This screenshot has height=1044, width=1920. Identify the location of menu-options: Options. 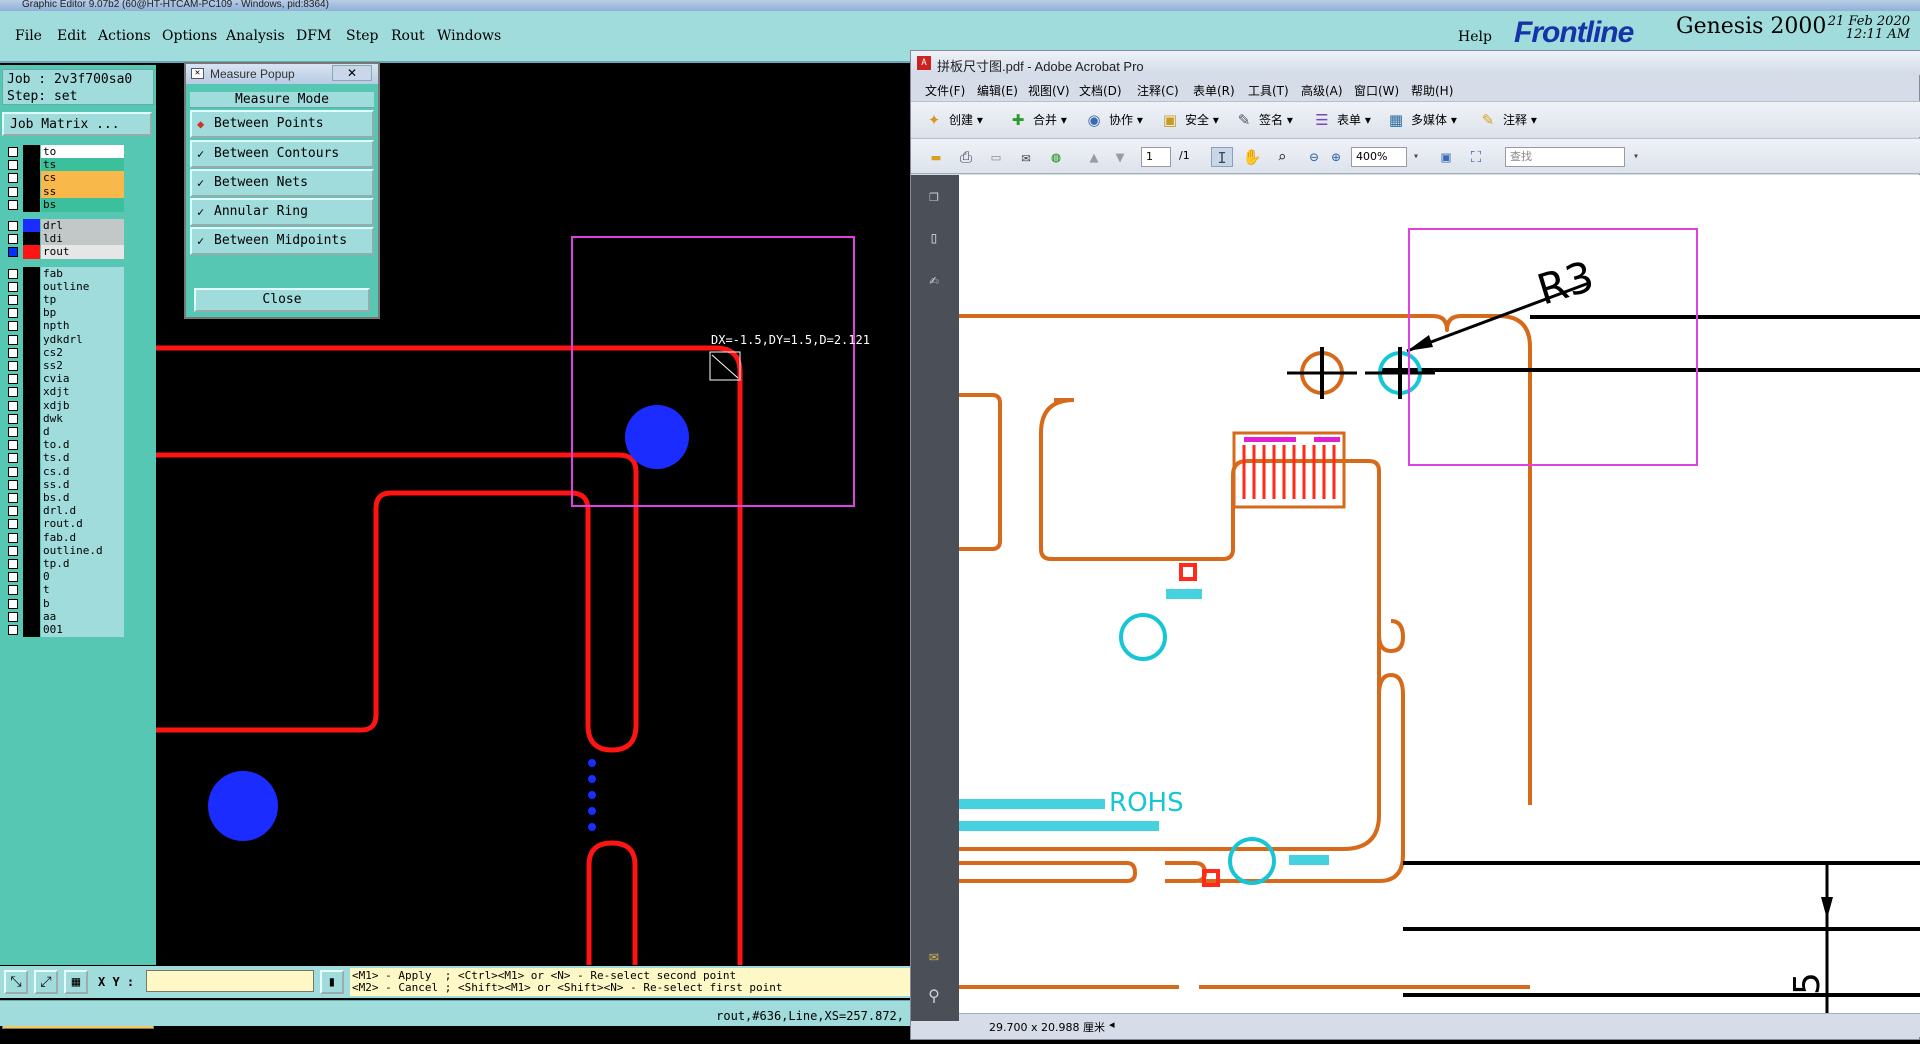
(189, 36).